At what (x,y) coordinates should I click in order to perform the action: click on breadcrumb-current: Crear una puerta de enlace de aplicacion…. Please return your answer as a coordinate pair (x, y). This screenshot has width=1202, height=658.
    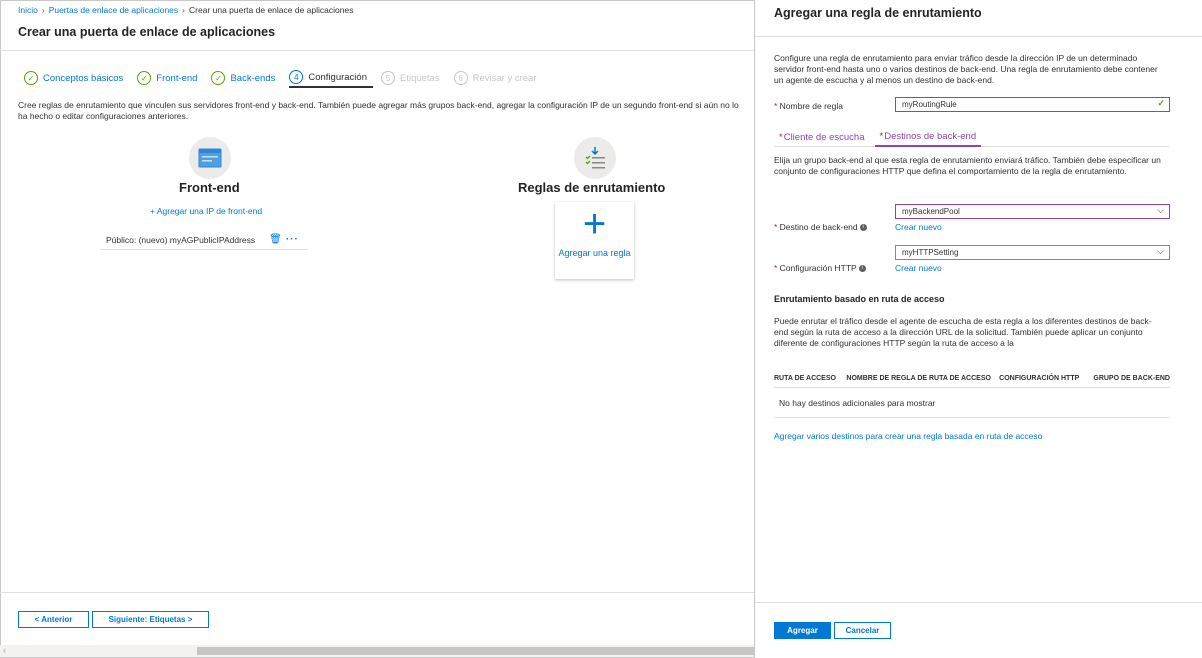
    Looking at the image, I should click on (271, 10).